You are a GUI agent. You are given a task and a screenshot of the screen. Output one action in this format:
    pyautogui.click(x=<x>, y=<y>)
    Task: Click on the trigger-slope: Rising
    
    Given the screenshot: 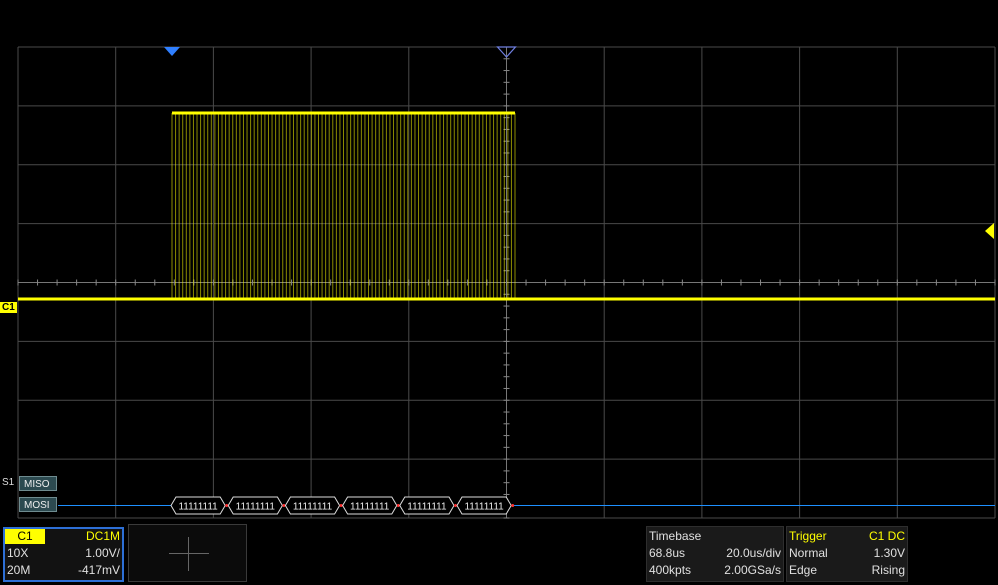 What is the action you would take?
    pyautogui.click(x=888, y=570)
    